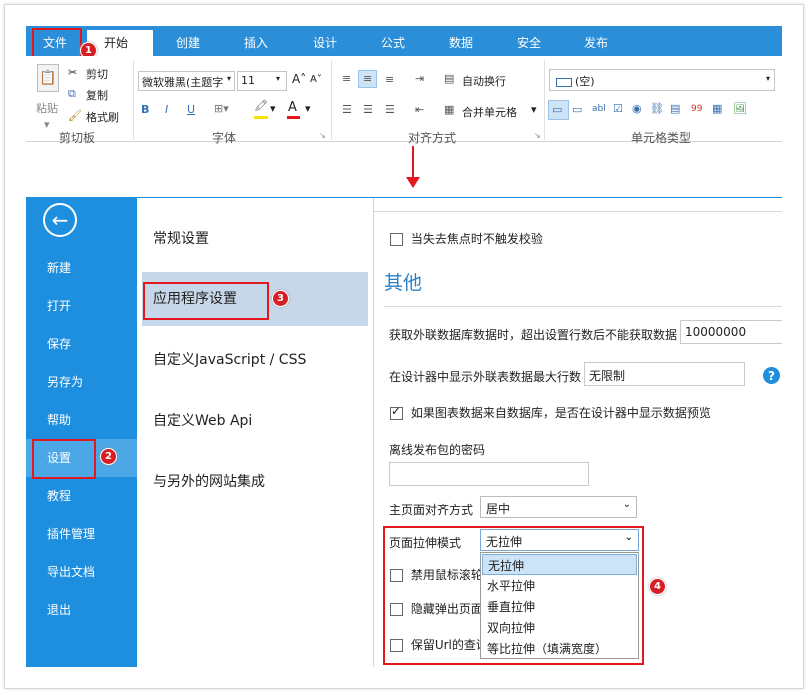  Describe the element at coordinates (393, 42) in the screenshot. I see `tab-formula: 公式` at that location.